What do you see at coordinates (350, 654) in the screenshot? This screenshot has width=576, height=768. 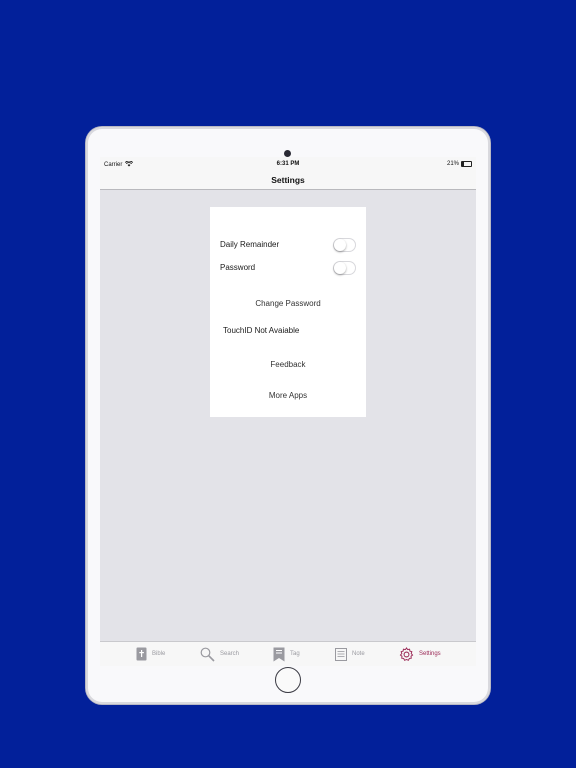 I see `tab-note: Note` at bounding box center [350, 654].